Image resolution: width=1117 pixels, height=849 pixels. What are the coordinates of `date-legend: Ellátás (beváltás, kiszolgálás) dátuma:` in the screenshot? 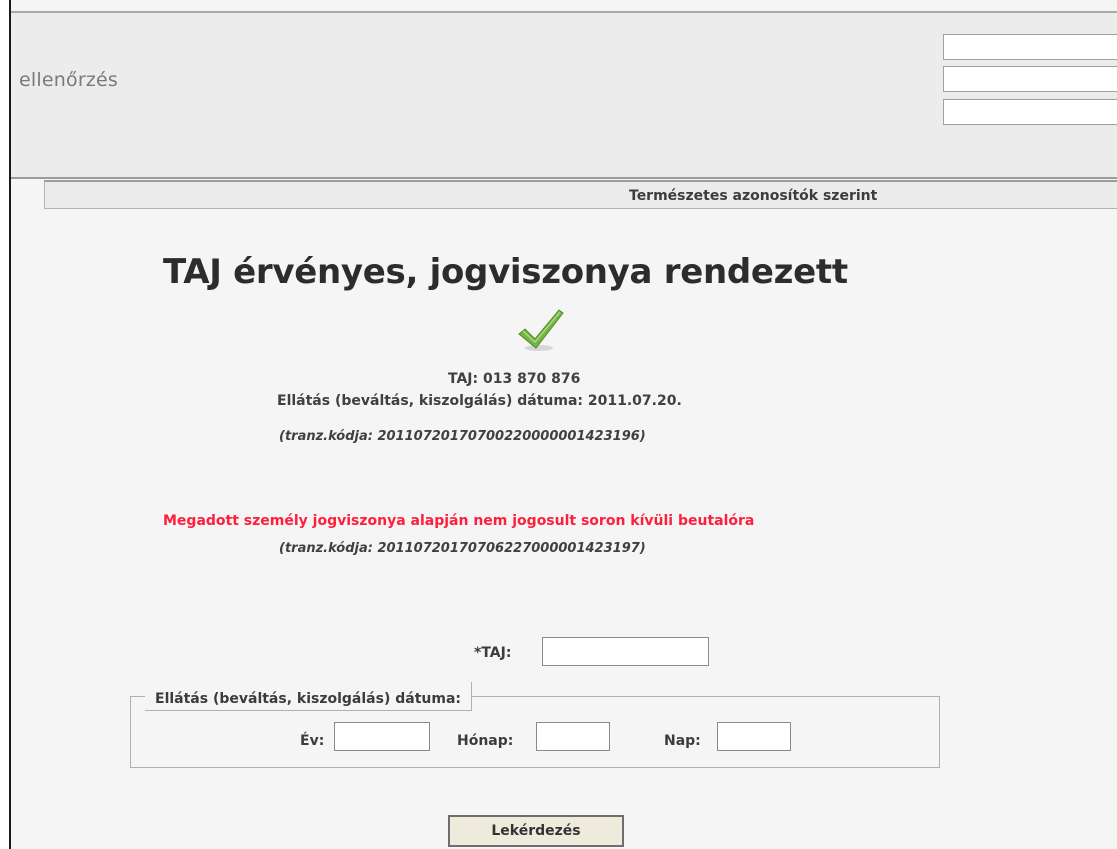 It's located at (308, 696).